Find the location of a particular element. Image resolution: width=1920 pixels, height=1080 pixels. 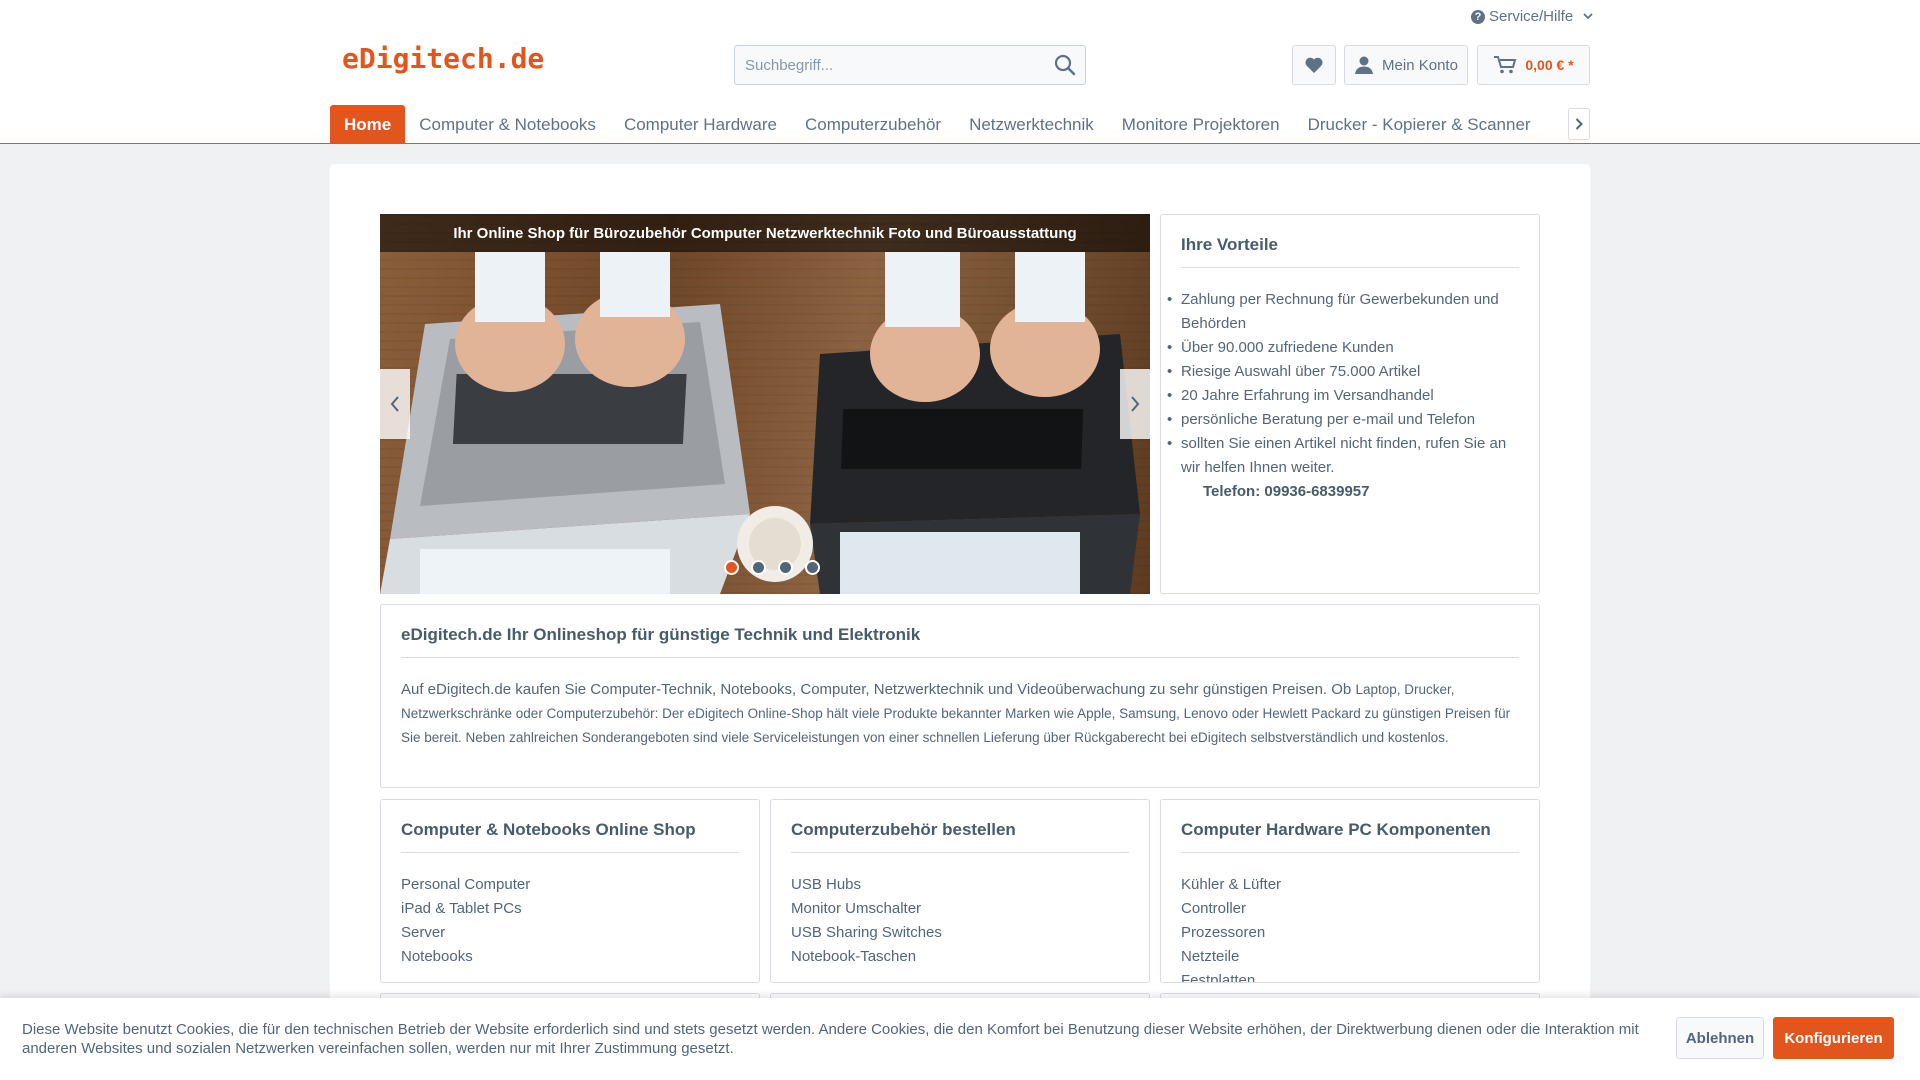

slider-prev-button is located at coordinates (395, 404).